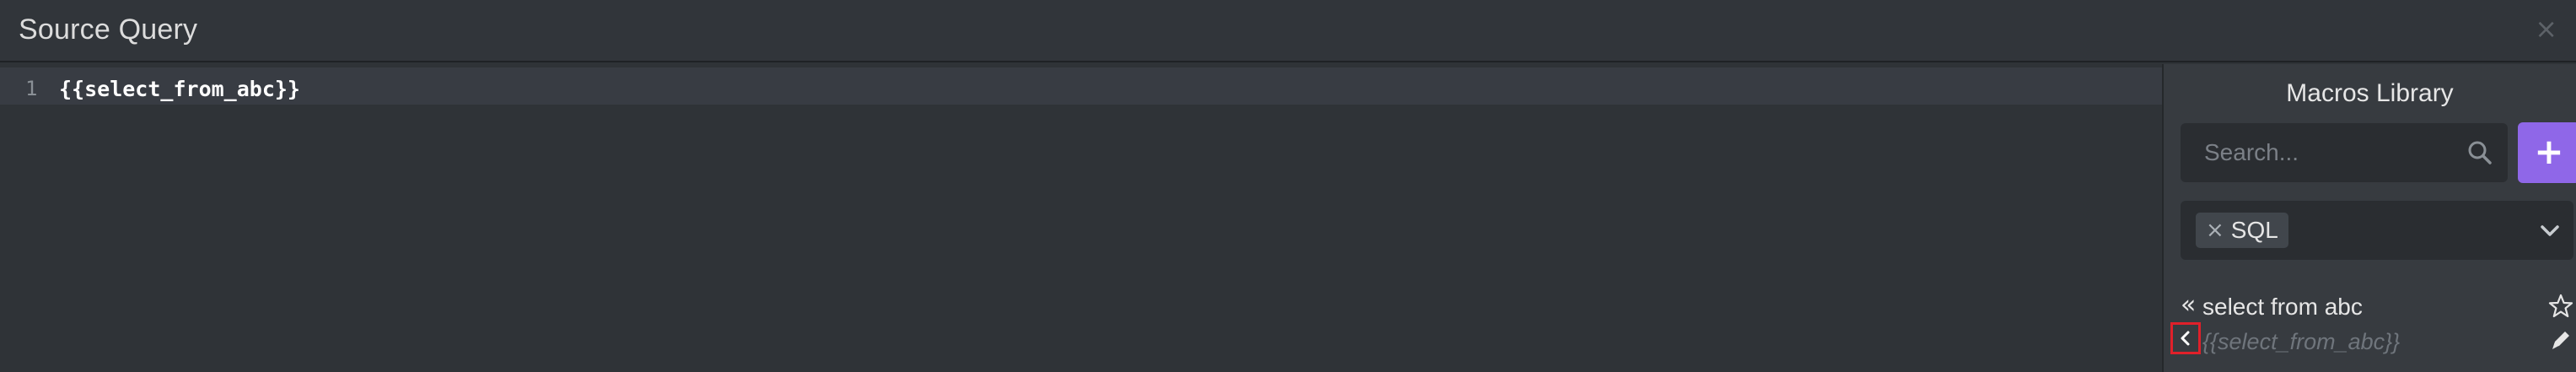 The height and width of the screenshot is (372, 2576). I want to click on star-icon, so click(2560, 307).